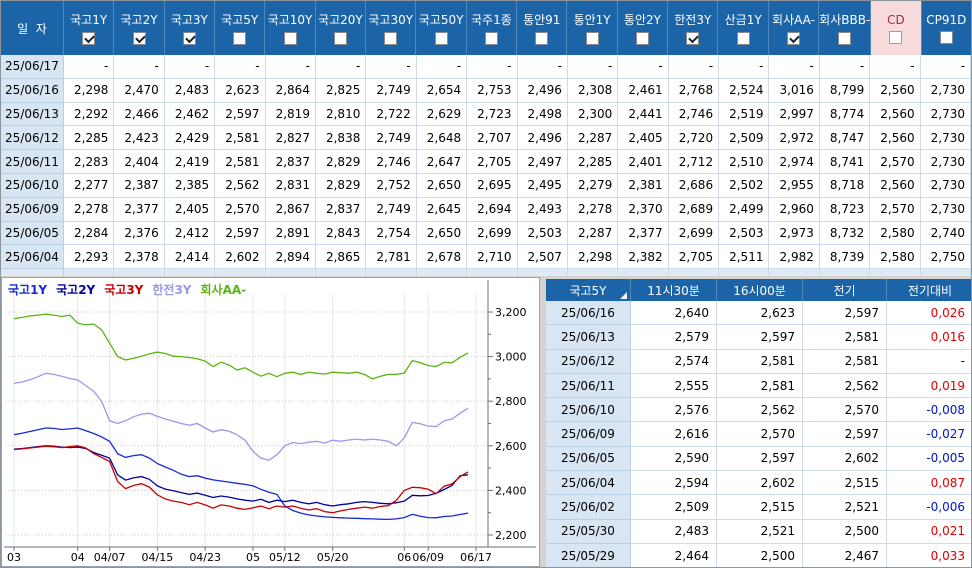 This screenshot has width=972, height=568. I want to click on quote-column-header-4: 전기대비, so click(929, 290).